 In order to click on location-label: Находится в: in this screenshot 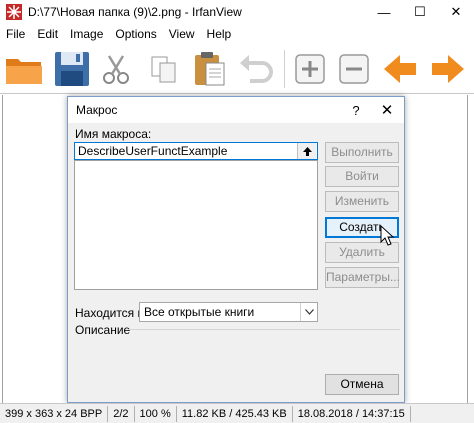, I will do `click(111, 313)`.